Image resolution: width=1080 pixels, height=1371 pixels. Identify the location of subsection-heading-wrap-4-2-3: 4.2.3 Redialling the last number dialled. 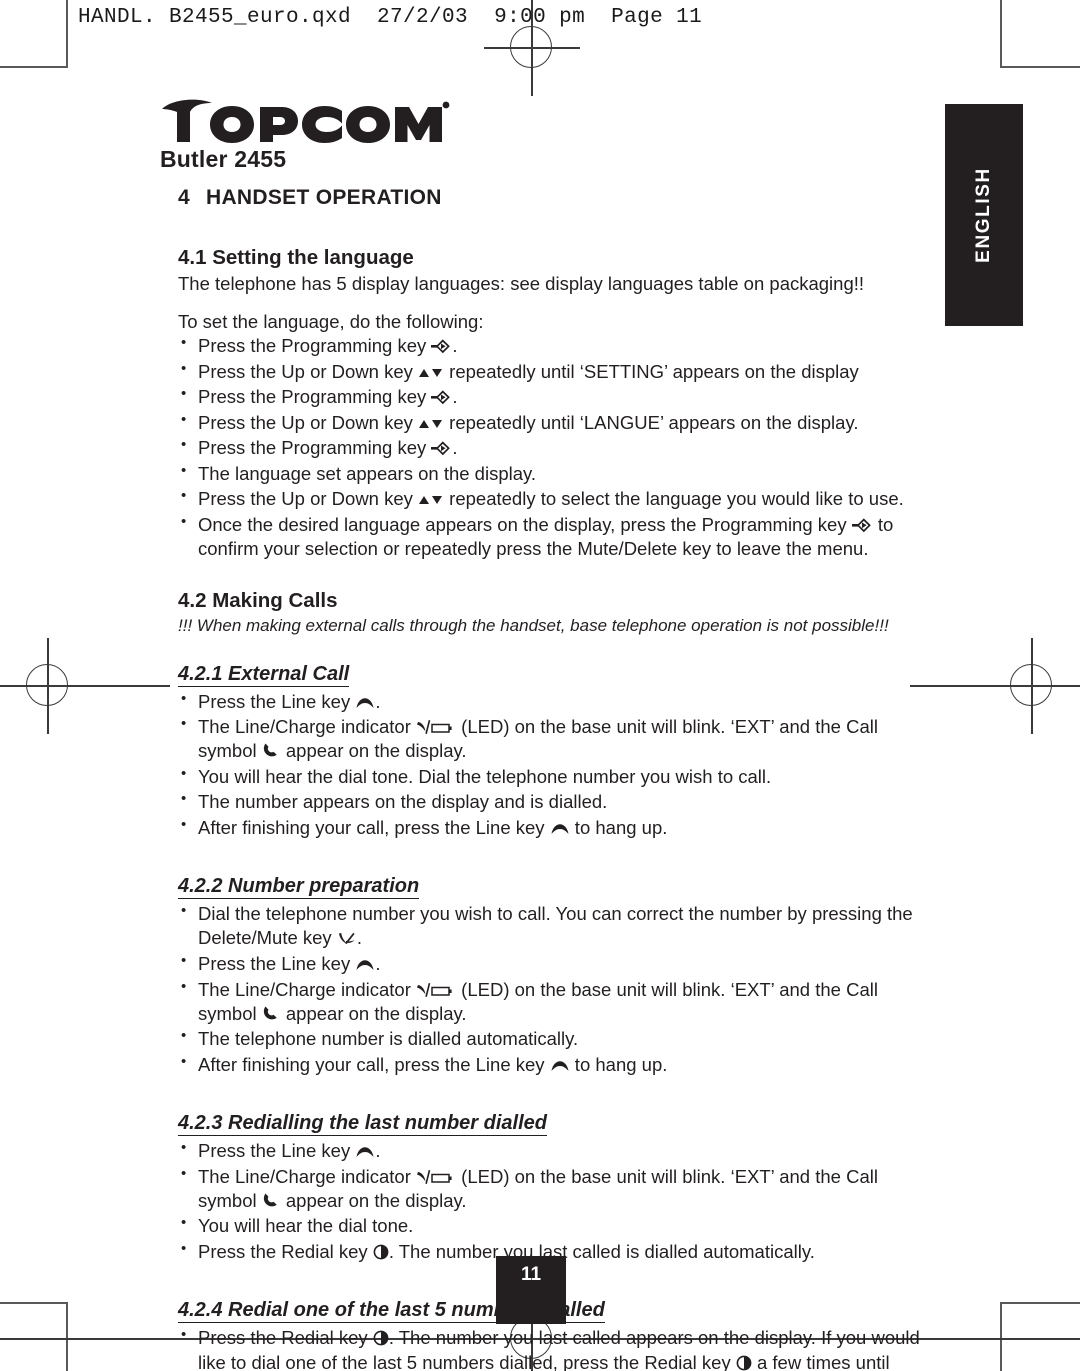
(549, 1124).